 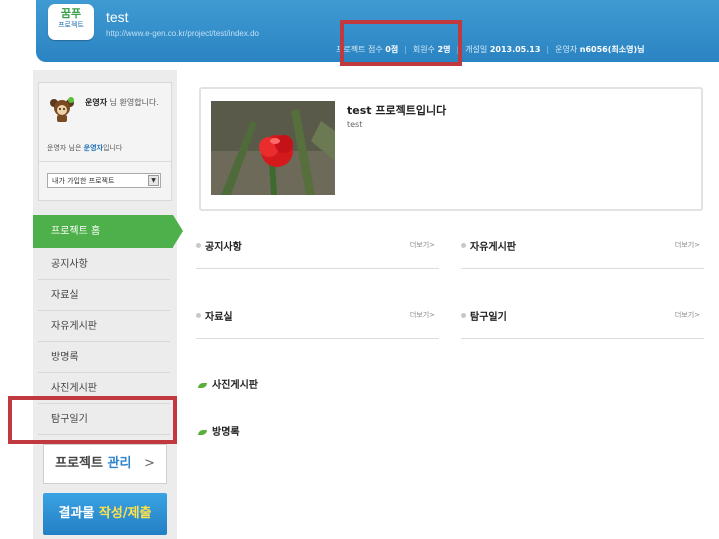 What do you see at coordinates (76, 513) in the screenshot?
I see `submit-label: 결과물` at bounding box center [76, 513].